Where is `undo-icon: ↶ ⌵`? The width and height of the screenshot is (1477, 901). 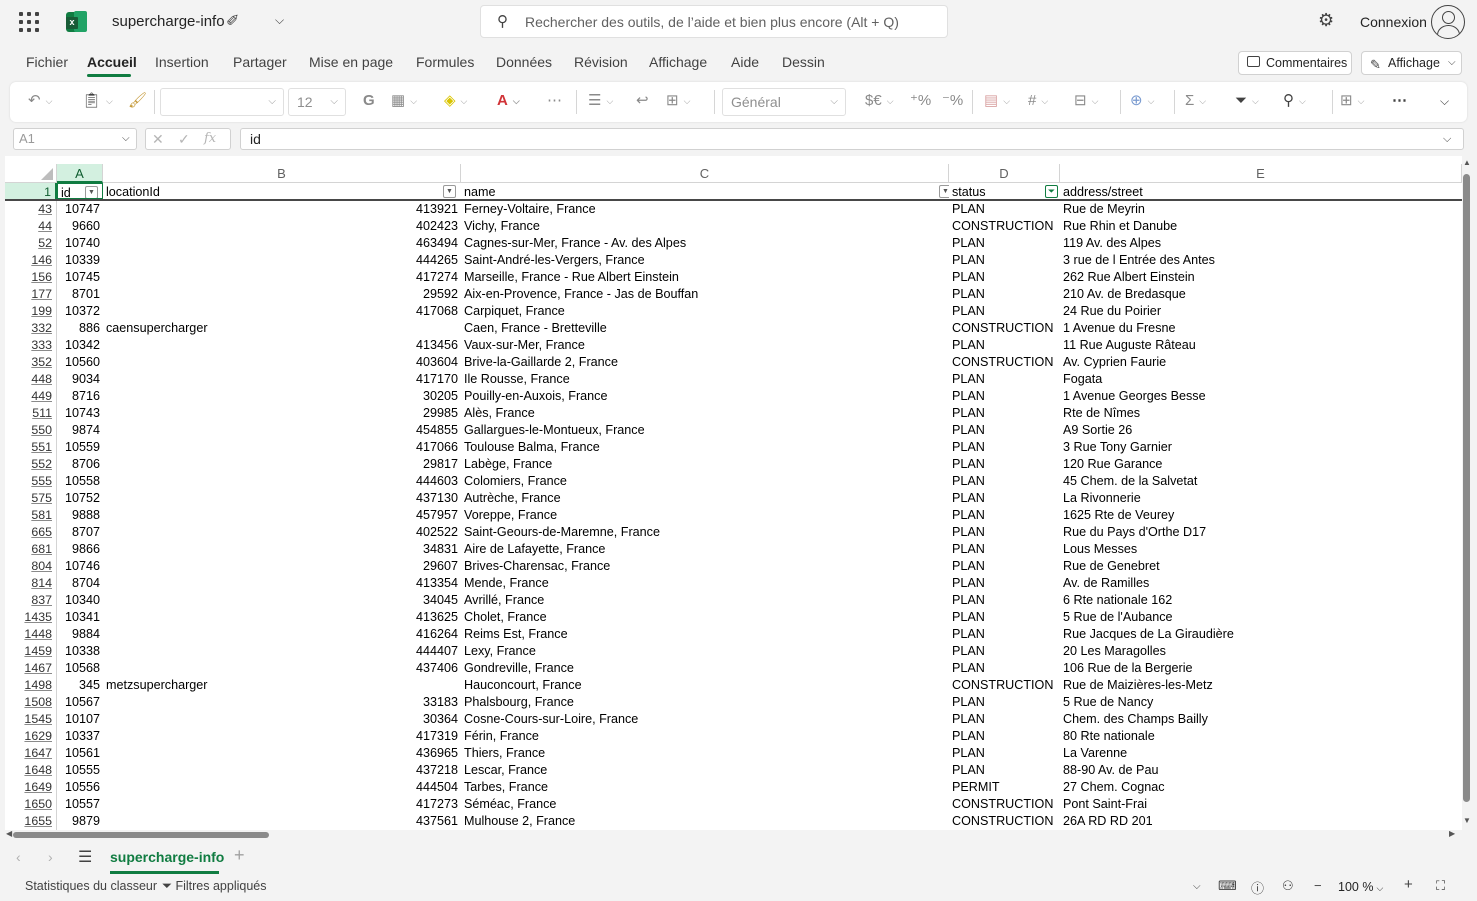 undo-icon: ↶ ⌵ is located at coordinates (40, 101).